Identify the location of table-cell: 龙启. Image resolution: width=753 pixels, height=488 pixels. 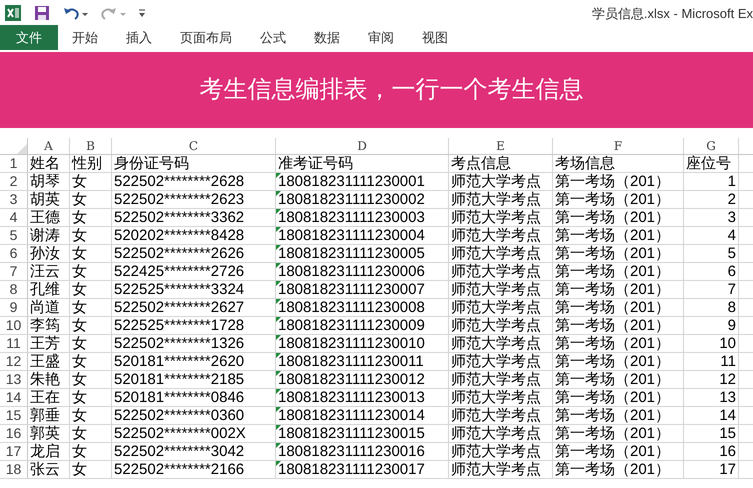
(45, 451).